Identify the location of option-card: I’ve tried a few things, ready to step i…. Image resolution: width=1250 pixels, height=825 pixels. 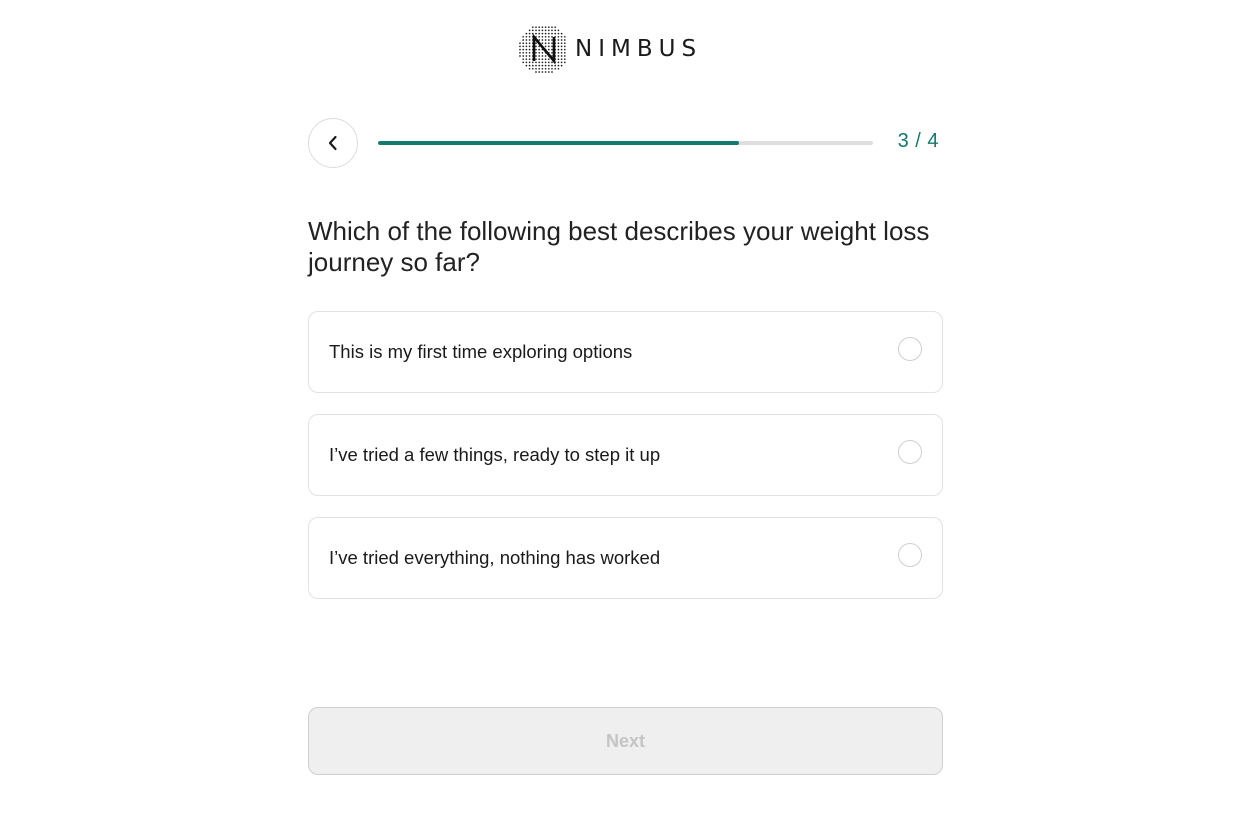
(625, 455).